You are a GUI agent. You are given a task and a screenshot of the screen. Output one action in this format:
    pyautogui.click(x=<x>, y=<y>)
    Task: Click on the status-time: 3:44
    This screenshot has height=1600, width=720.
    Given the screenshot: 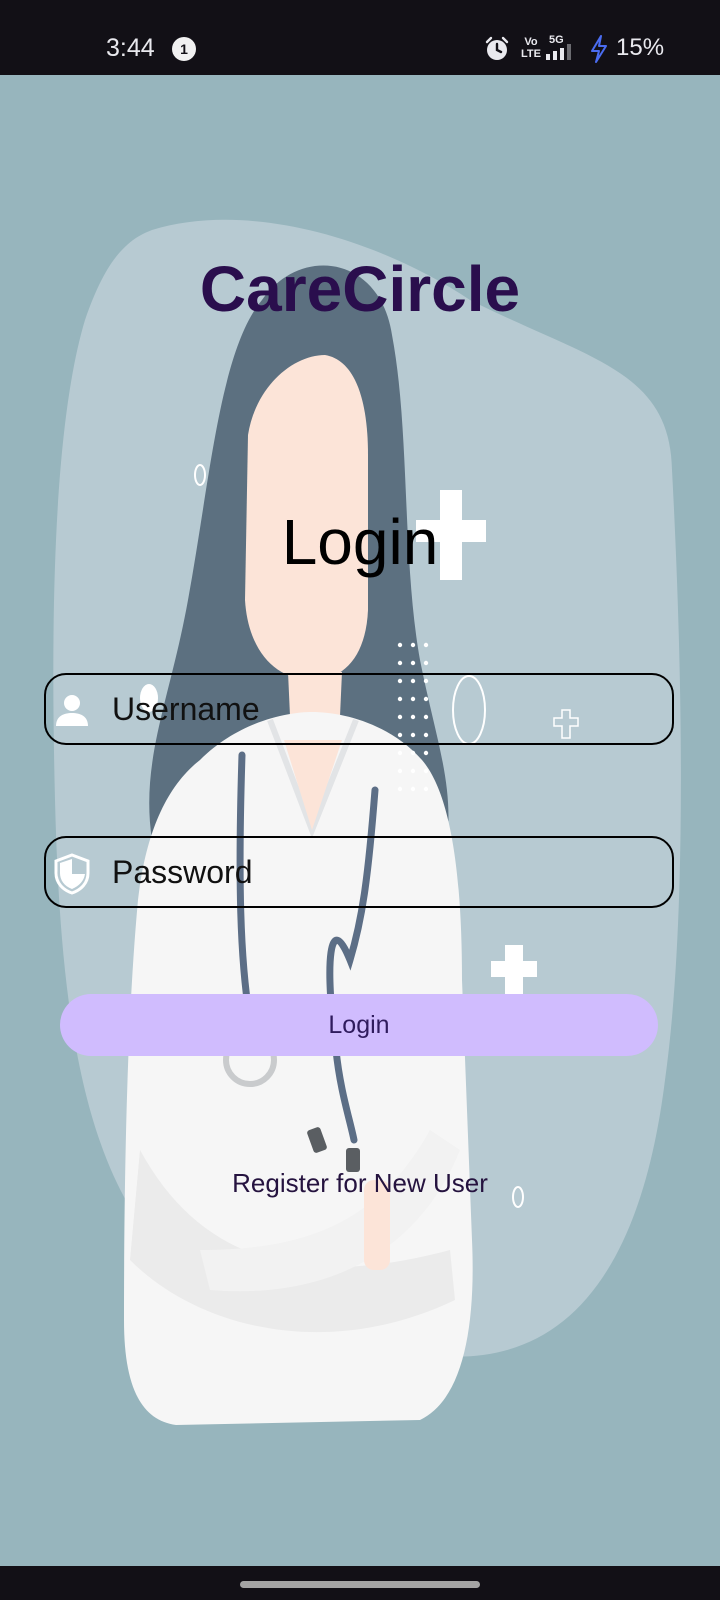 What is the action you would take?
    pyautogui.click(x=130, y=48)
    